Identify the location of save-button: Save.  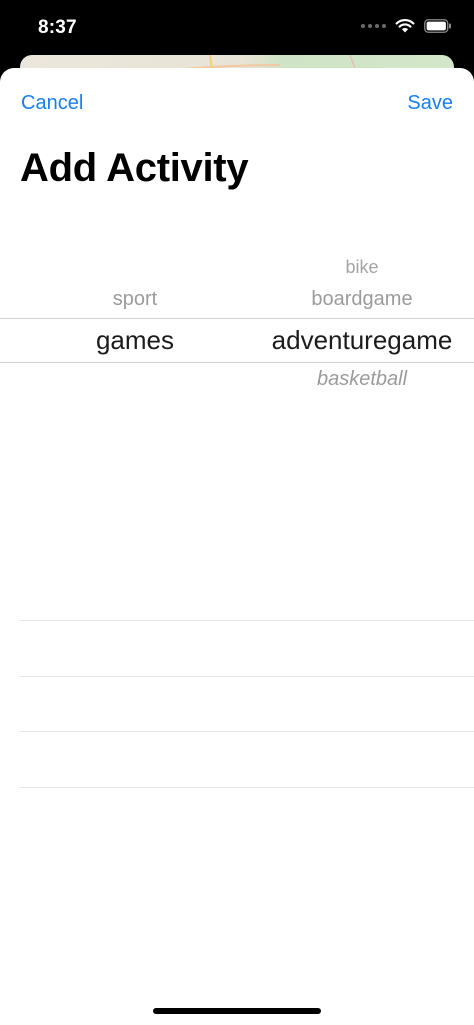
(430, 103).